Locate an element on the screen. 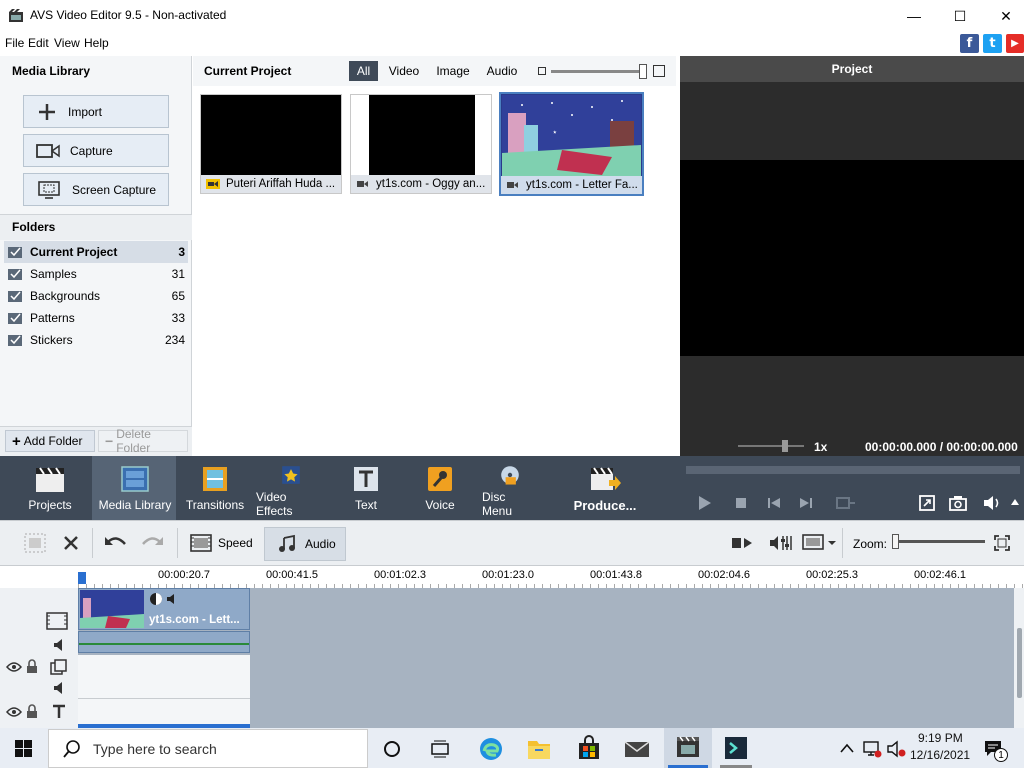 Image resolution: width=1024 pixels, height=768 pixels. projects-tool: Projects is located at coordinates (50, 488).